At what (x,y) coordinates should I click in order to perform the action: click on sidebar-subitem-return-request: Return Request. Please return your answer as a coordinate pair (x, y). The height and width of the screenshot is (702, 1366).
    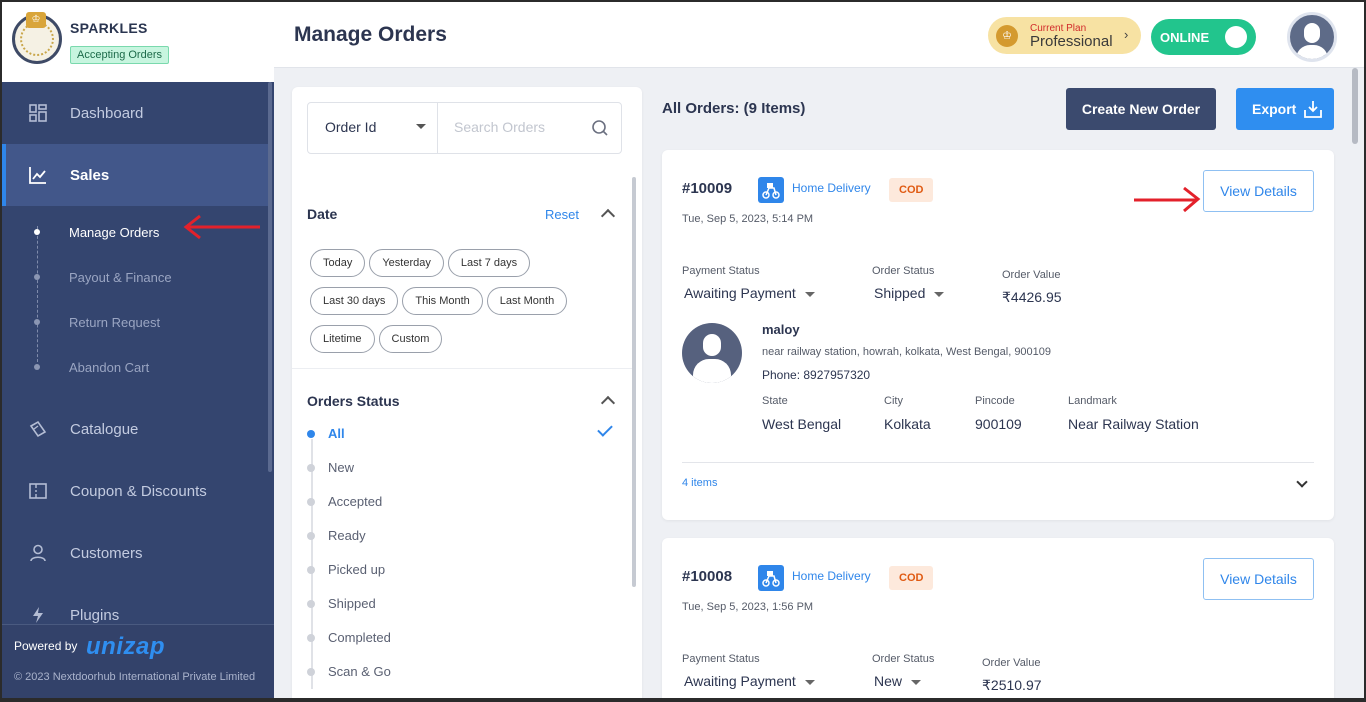
    Looking at the image, I should click on (138, 322).